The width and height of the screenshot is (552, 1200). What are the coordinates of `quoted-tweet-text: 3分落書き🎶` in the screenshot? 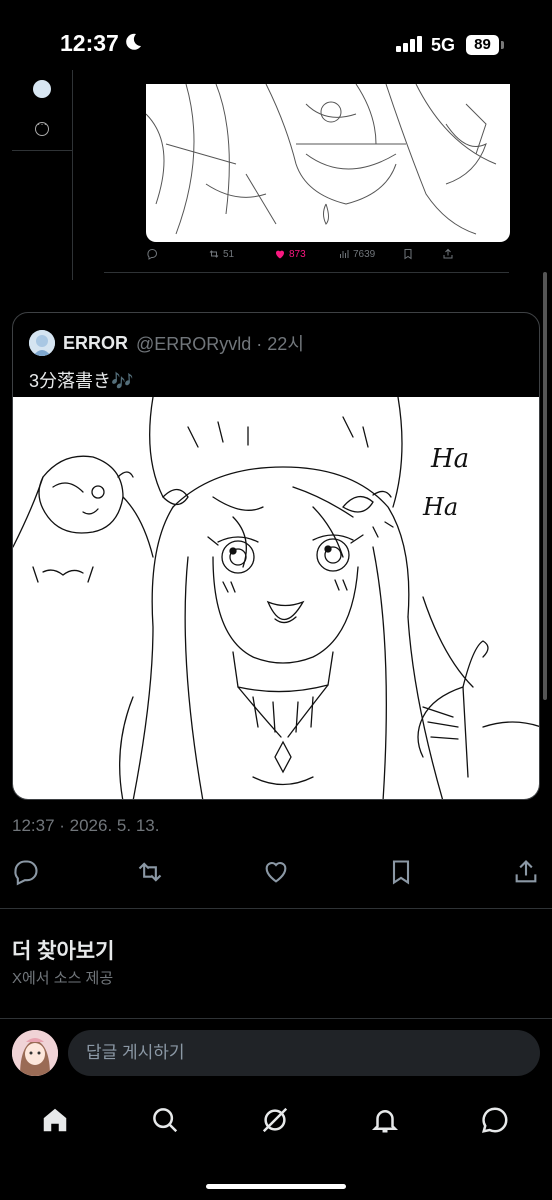 It's located at (81, 381).